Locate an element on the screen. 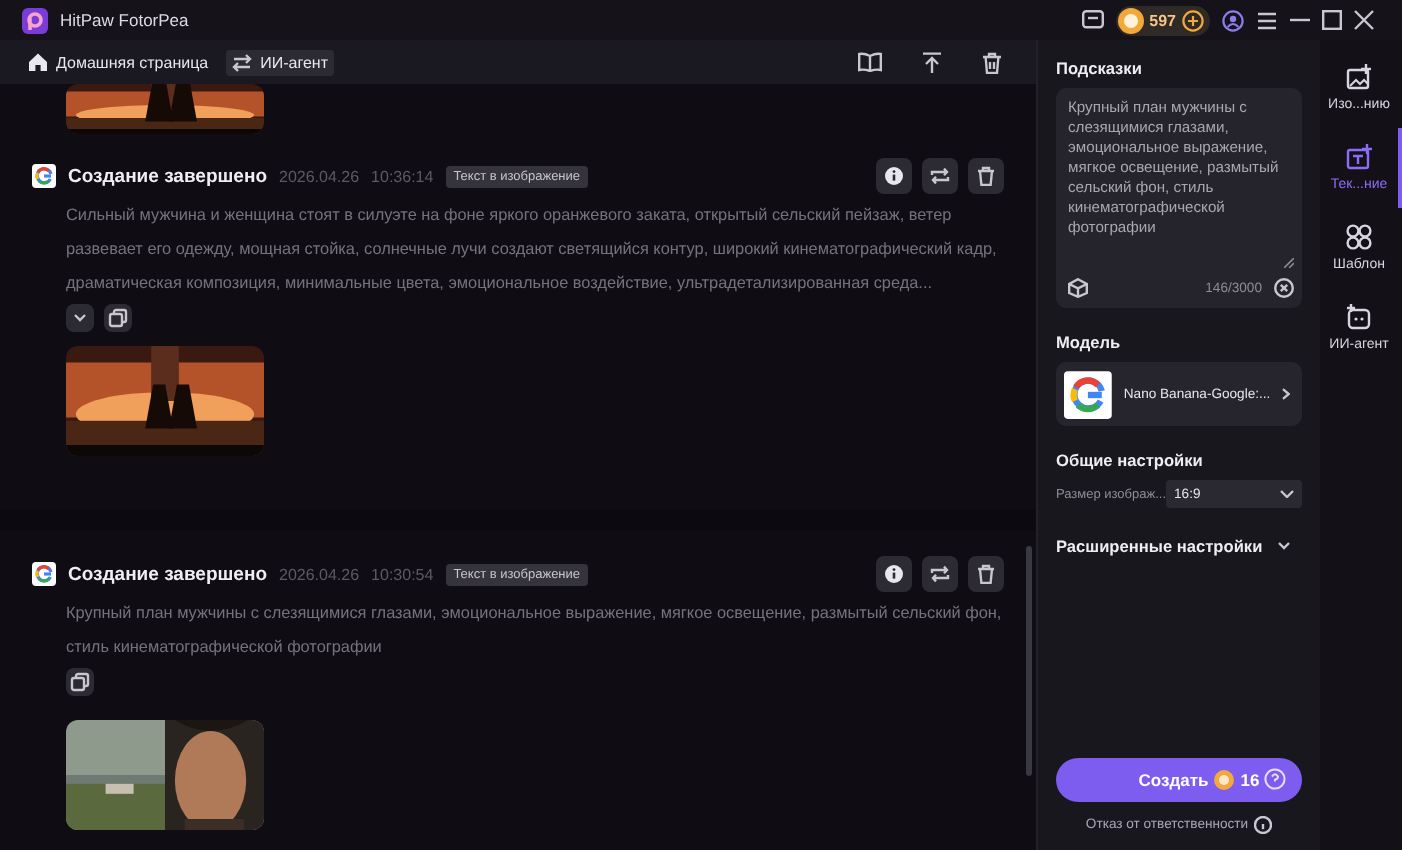  window-title: HitPaw FotorPea is located at coordinates (124, 20).